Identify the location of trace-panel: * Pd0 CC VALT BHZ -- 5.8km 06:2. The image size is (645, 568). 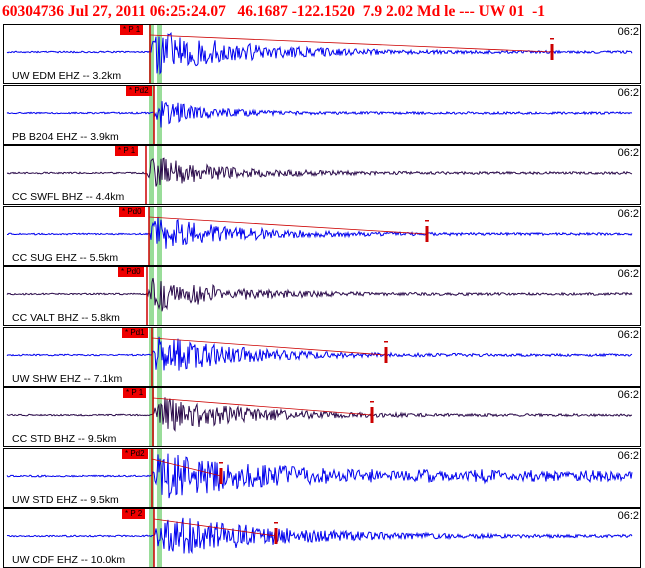
(322, 296).